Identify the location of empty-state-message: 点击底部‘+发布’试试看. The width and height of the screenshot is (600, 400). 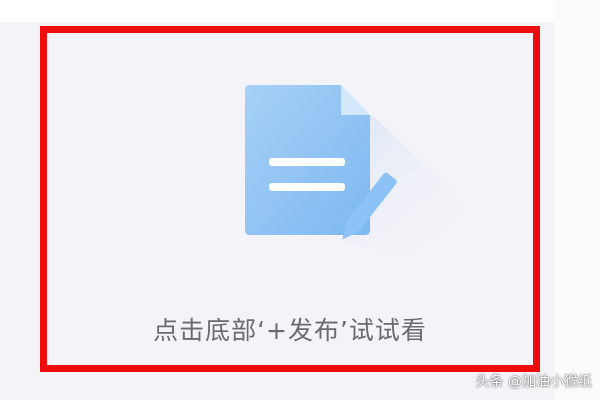
(290, 330).